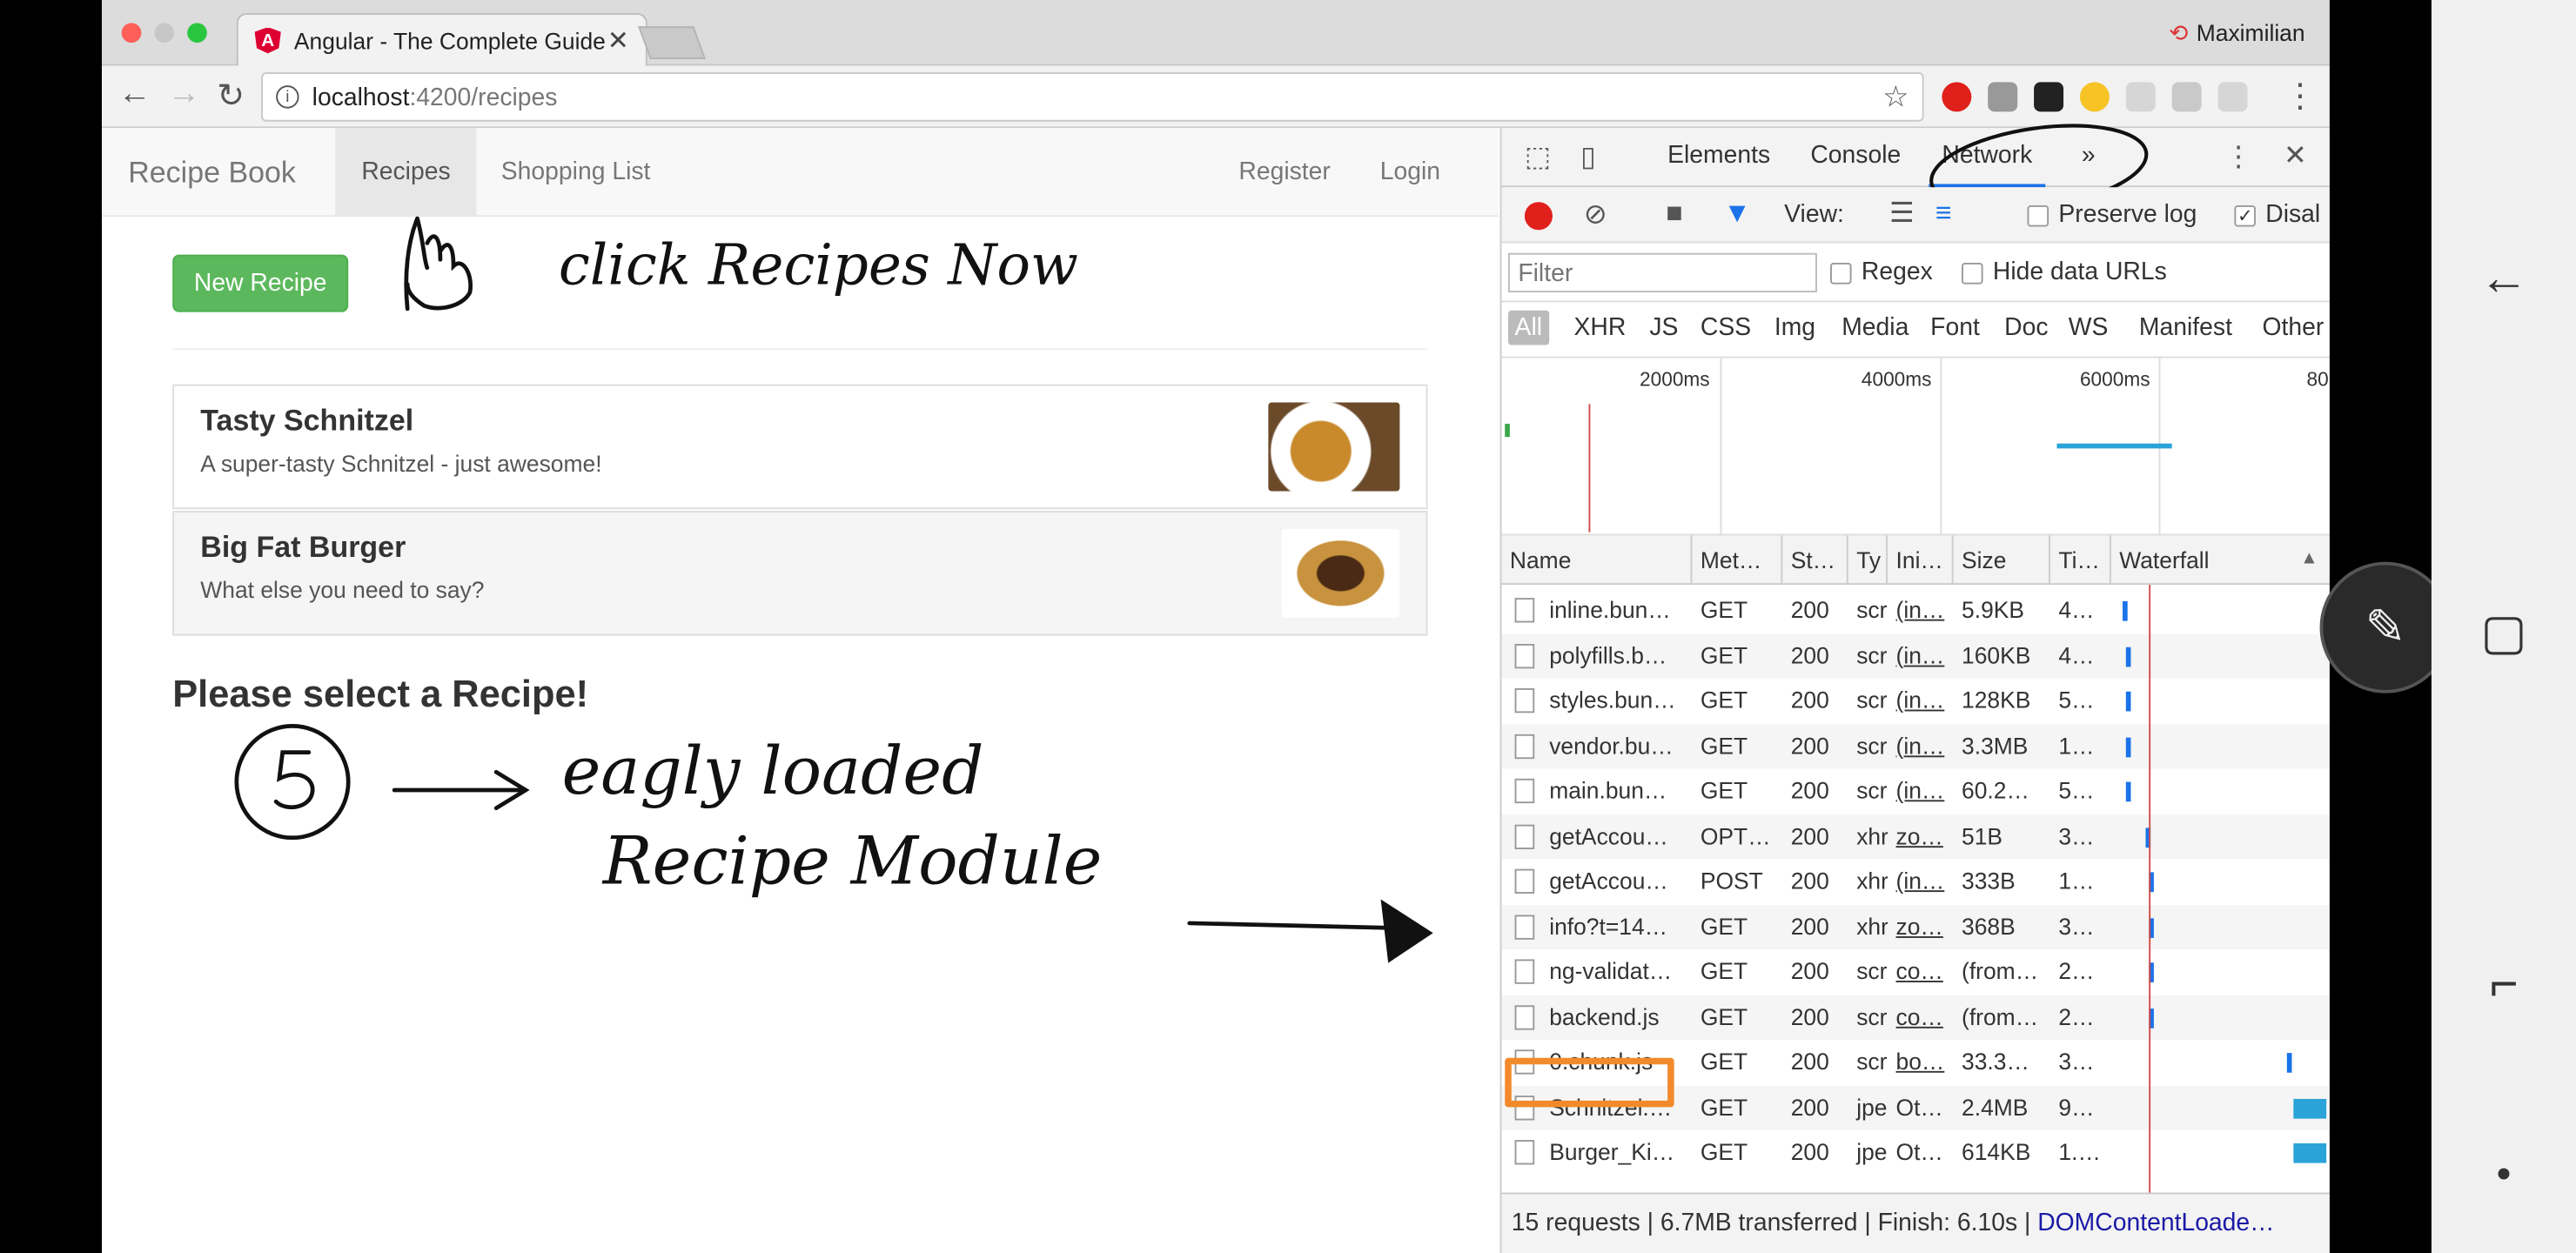  I want to click on nav-register: Register, so click(1284, 172).